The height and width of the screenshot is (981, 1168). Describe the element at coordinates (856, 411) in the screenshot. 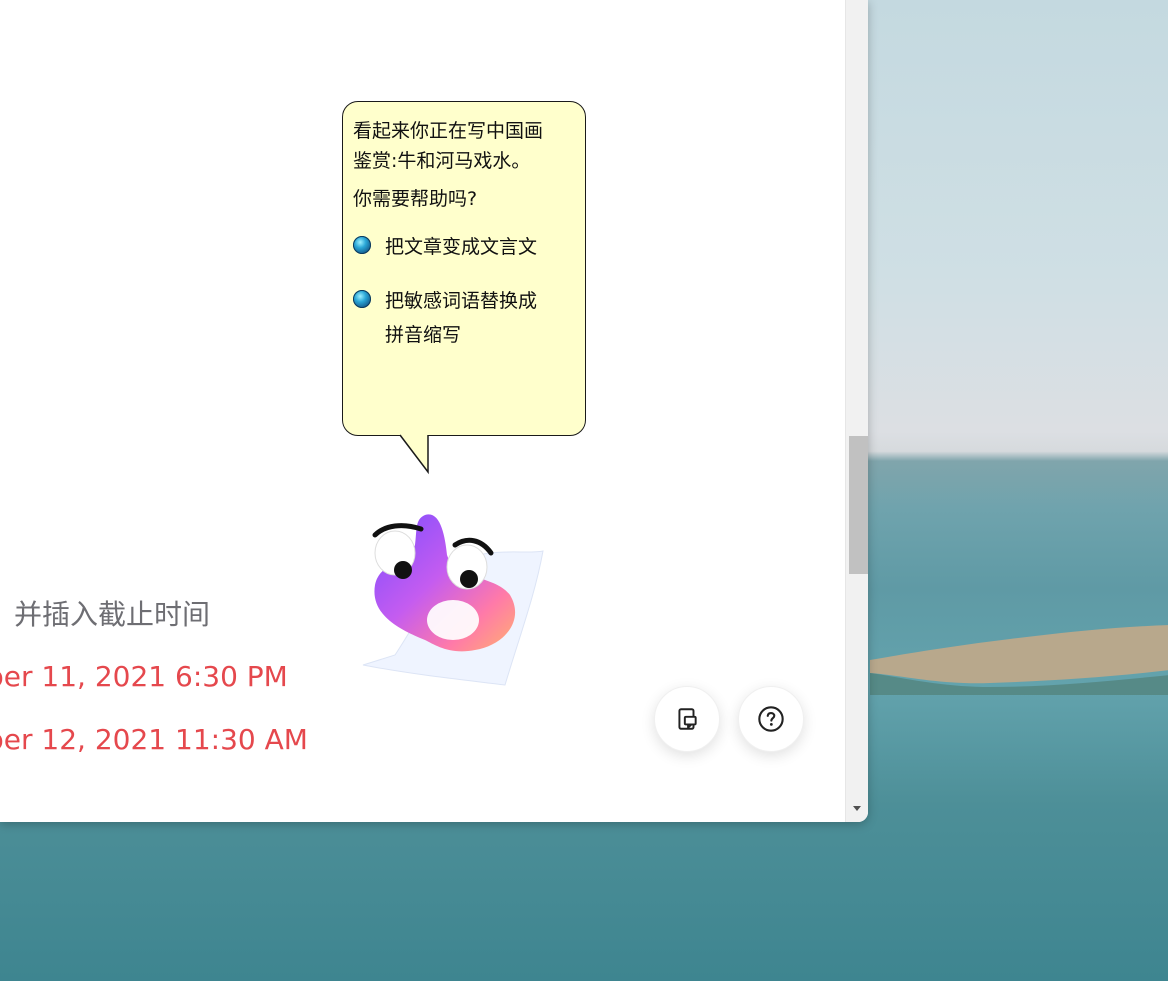

I see `vertical-scrollbar` at that location.